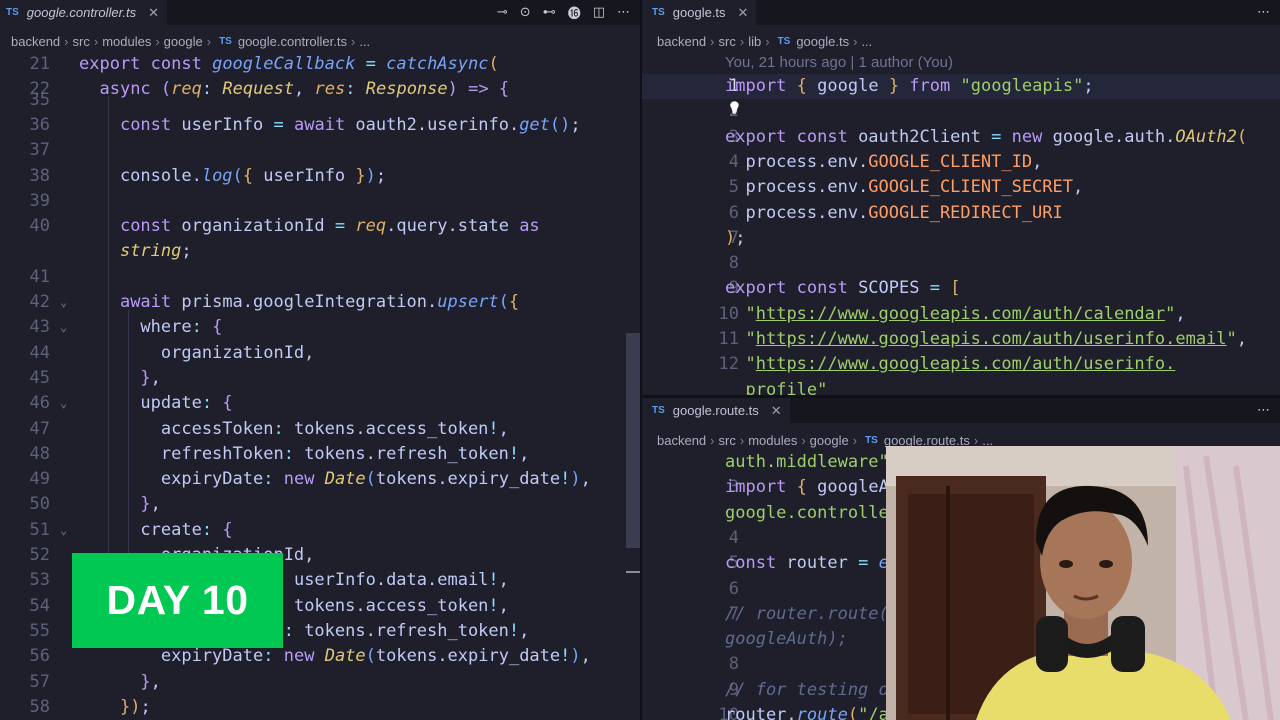  What do you see at coordinates (633, 440) in the screenshot?
I see `scrollbar-thumb` at bounding box center [633, 440].